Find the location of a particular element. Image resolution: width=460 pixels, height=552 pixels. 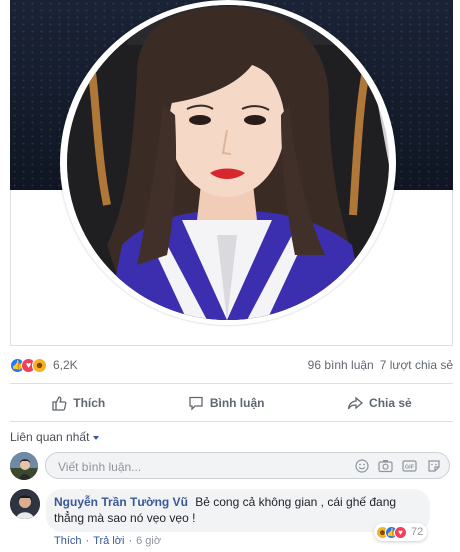

share-icon is located at coordinates (355, 403).